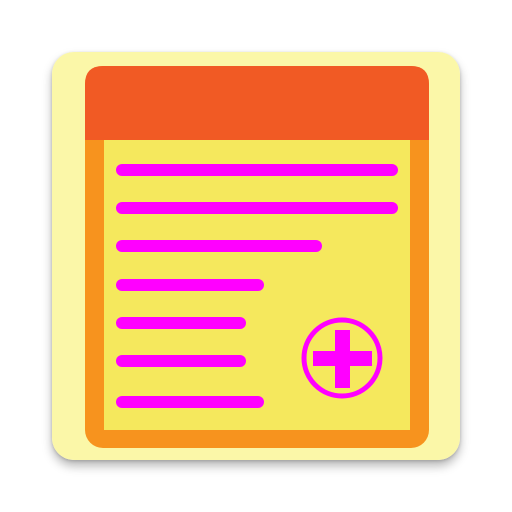  Describe the element at coordinates (257, 103) in the screenshot. I see `notepad-header` at that location.